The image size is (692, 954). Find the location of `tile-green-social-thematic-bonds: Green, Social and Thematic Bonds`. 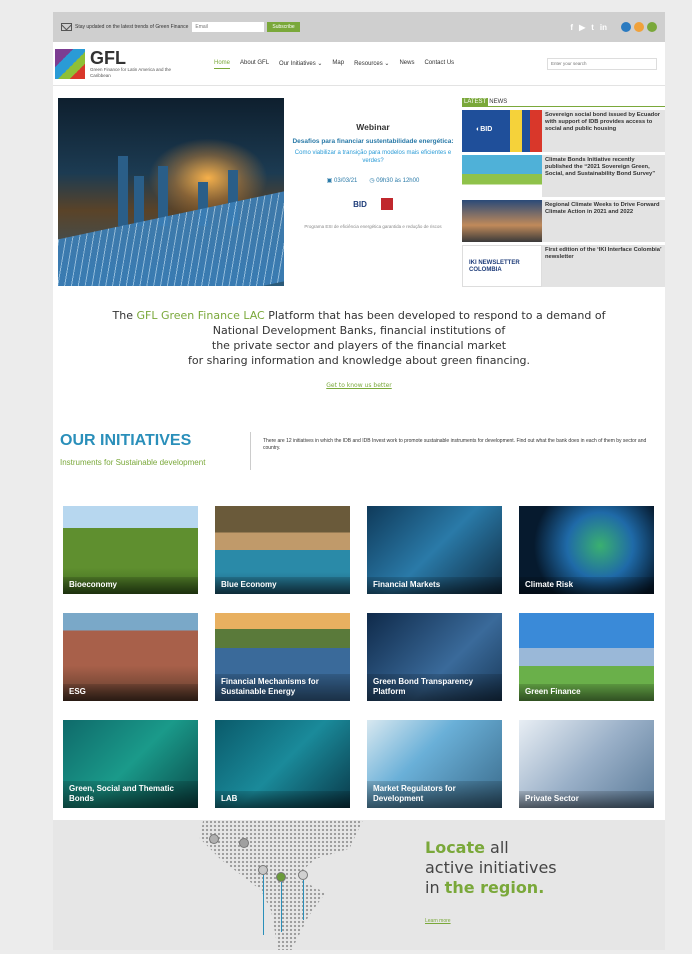

tile-green-social-thematic-bonds: Green, Social and Thematic Bonds is located at coordinates (130, 764).